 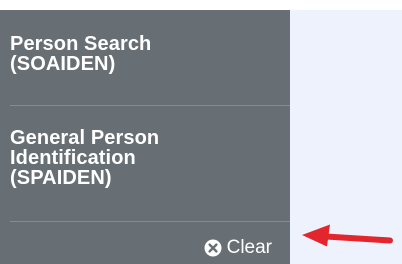 What do you see at coordinates (249, 247) in the screenshot?
I see `clear-label: Clear` at bounding box center [249, 247].